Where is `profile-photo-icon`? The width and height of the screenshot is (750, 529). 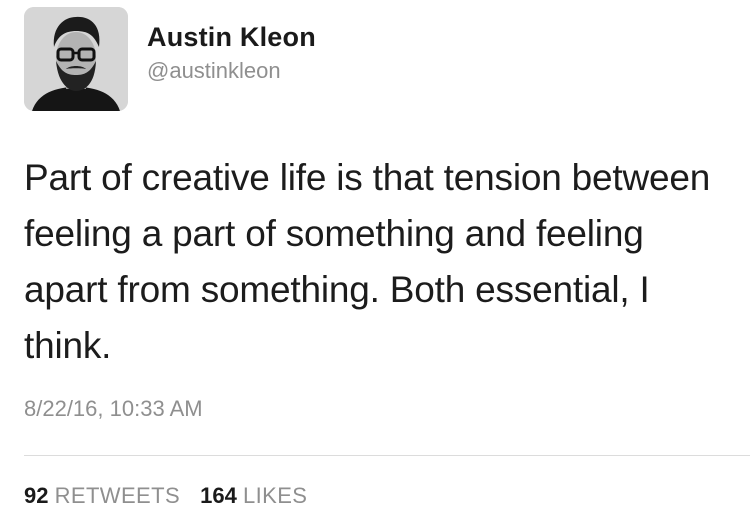
profile-photo-icon is located at coordinates (76, 59).